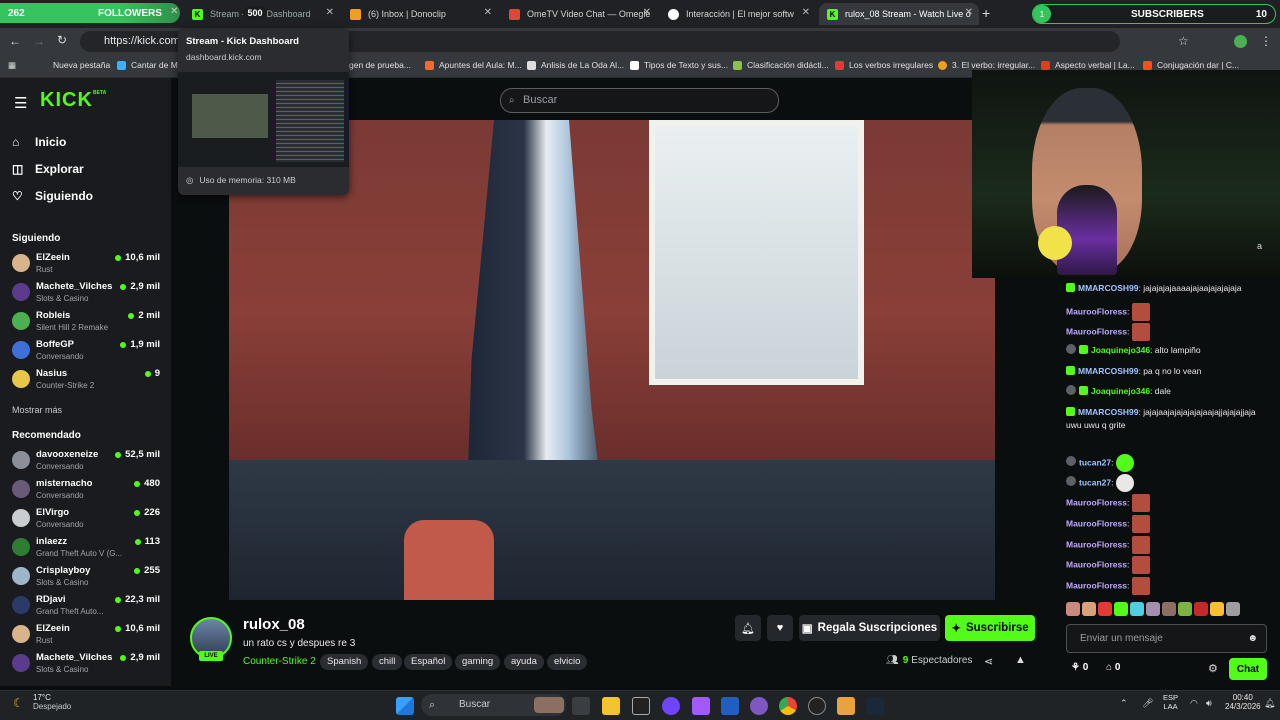 This screenshot has height=720, width=1280. I want to click on notification-bell-icon: 🔔︎, so click(1269, 703).